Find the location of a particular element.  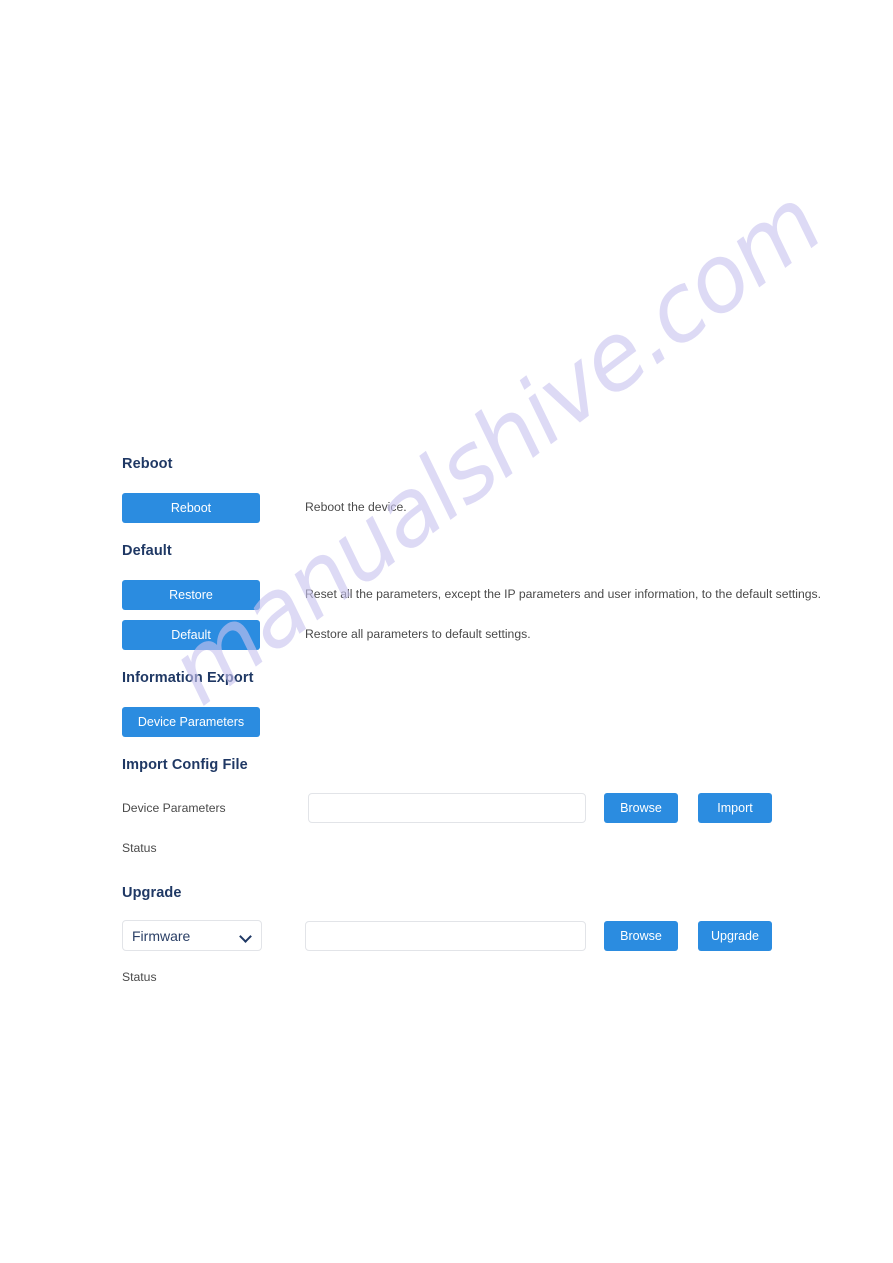

export-device-parameters-button: Device Parameters is located at coordinates (191, 722).